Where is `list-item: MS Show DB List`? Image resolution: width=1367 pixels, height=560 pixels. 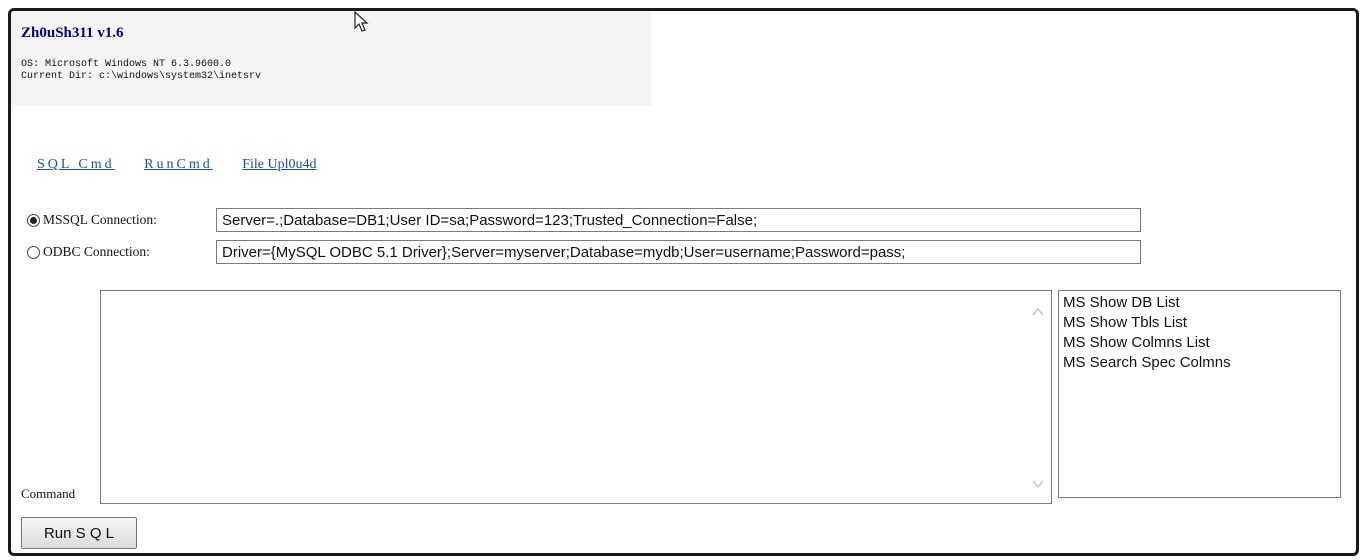 list-item: MS Show DB List is located at coordinates (1199, 303).